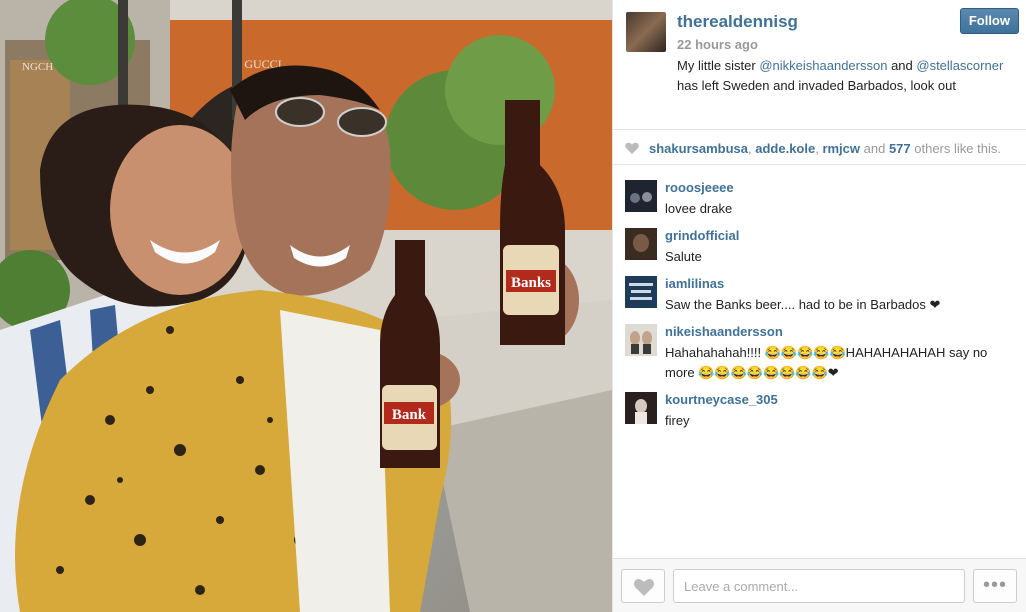 Image resolution: width=1026 pixels, height=612 pixels. I want to click on more-options-icon: •••, so click(994, 585).